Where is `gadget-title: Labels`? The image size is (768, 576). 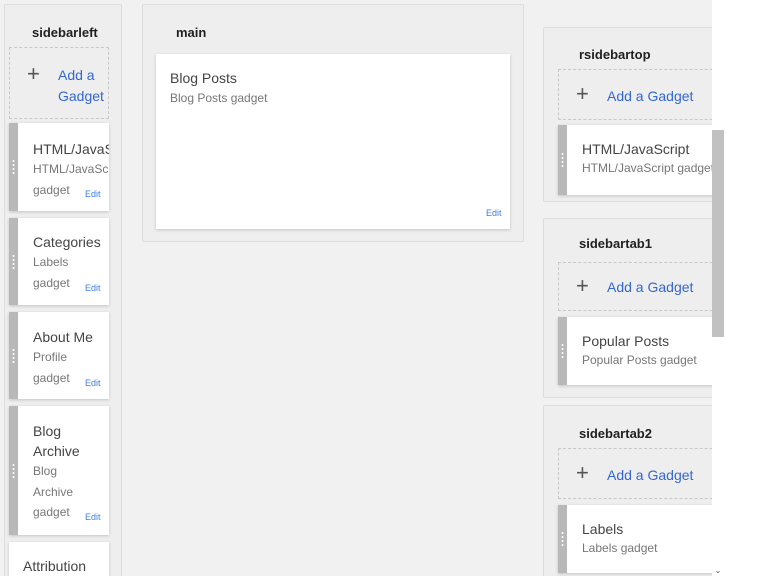
gadget-title: Labels is located at coordinates (603, 529).